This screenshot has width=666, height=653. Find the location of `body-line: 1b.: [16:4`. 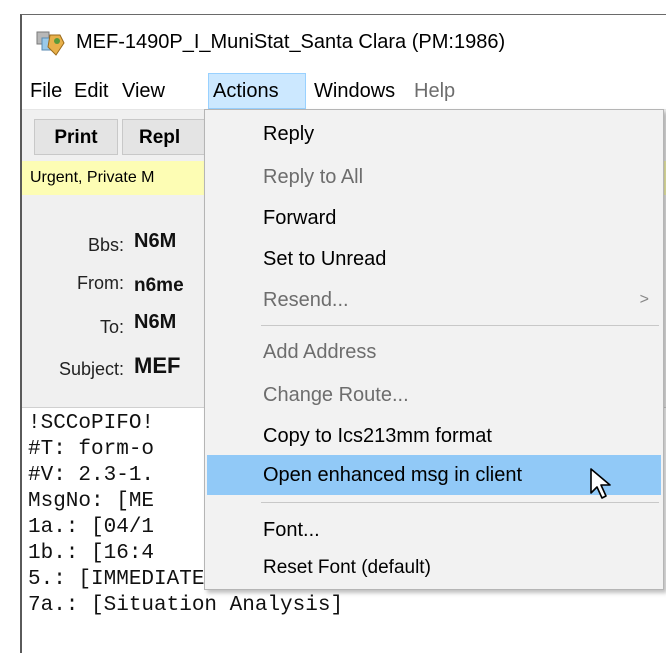

body-line: 1b.: [16:4 is located at coordinates (91, 553).